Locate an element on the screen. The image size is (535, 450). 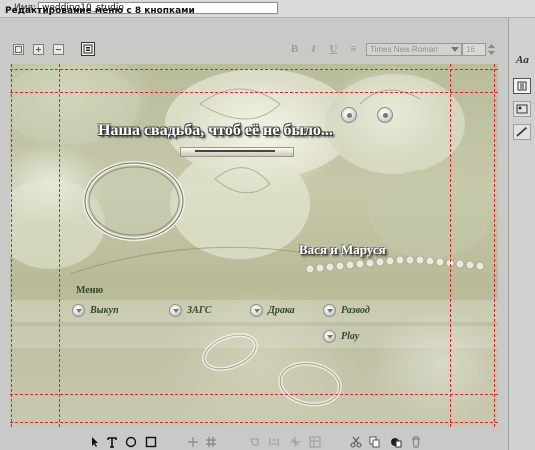
trash-icon is located at coordinates (416, 442).